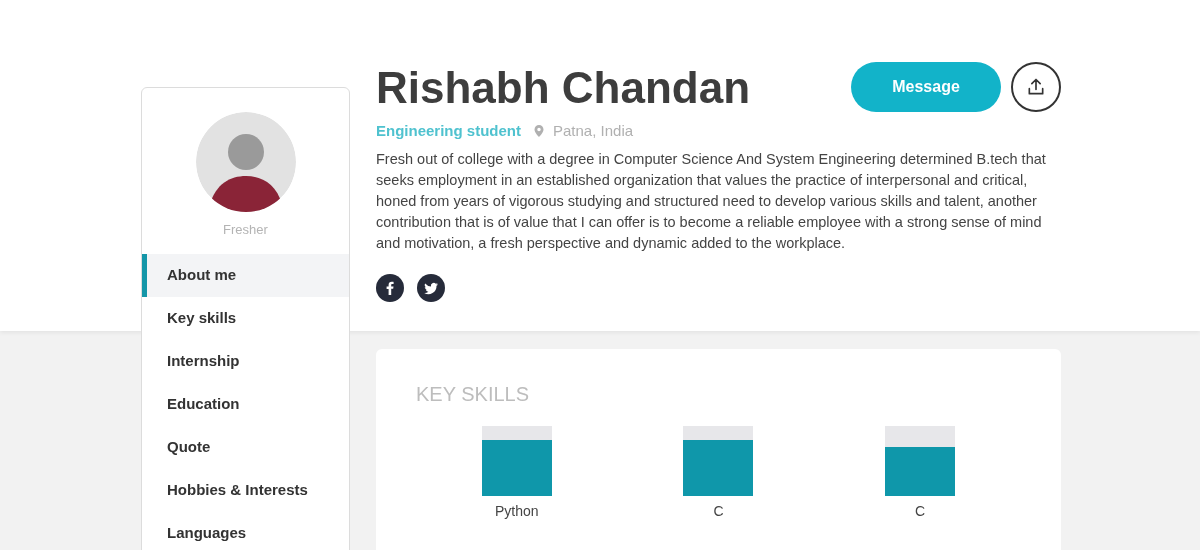 The image size is (1200, 550). What do you see at coordinates (245, 230) in the screenshot?
I see `status-label: Fresher` at bounding box center [245, 230].